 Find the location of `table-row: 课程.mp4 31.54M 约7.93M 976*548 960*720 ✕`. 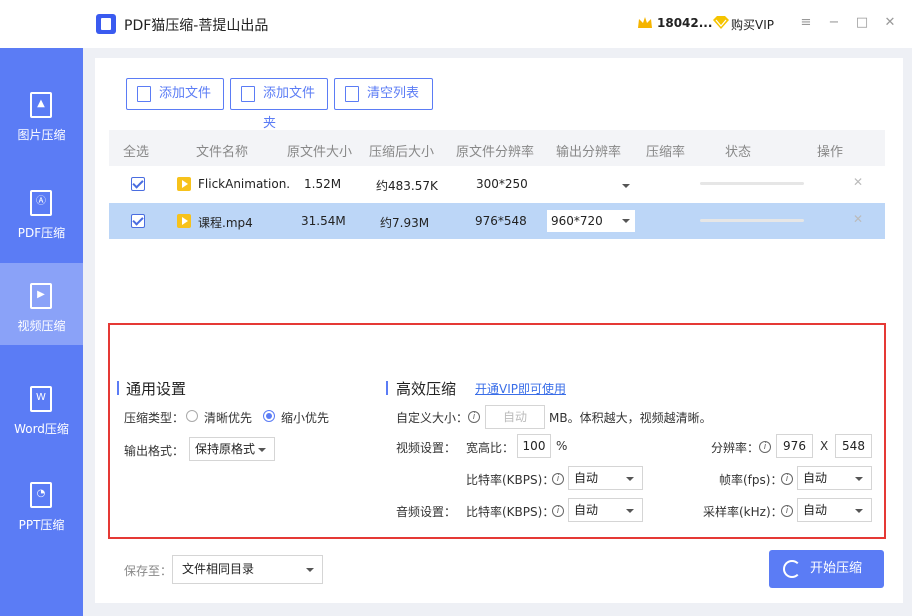

table-row: 课程.mp4 31.54M 约7.93M 976*548 960*720 ✕ is located at coordinates (497, 221).